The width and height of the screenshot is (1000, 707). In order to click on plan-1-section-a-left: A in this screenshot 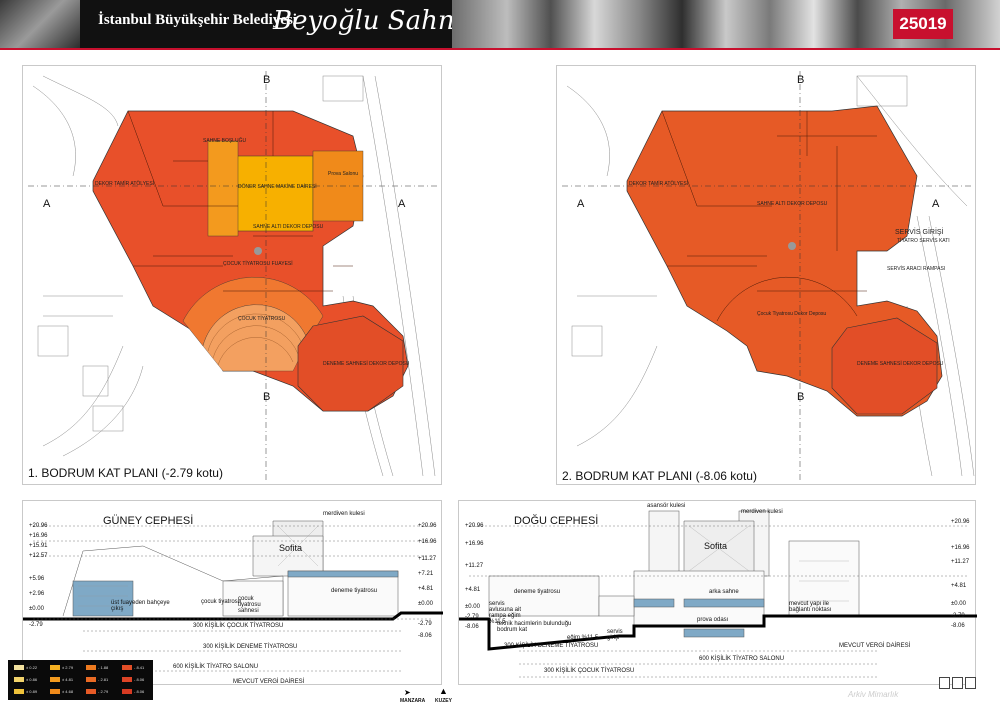, I will do `click(47, 204)`.